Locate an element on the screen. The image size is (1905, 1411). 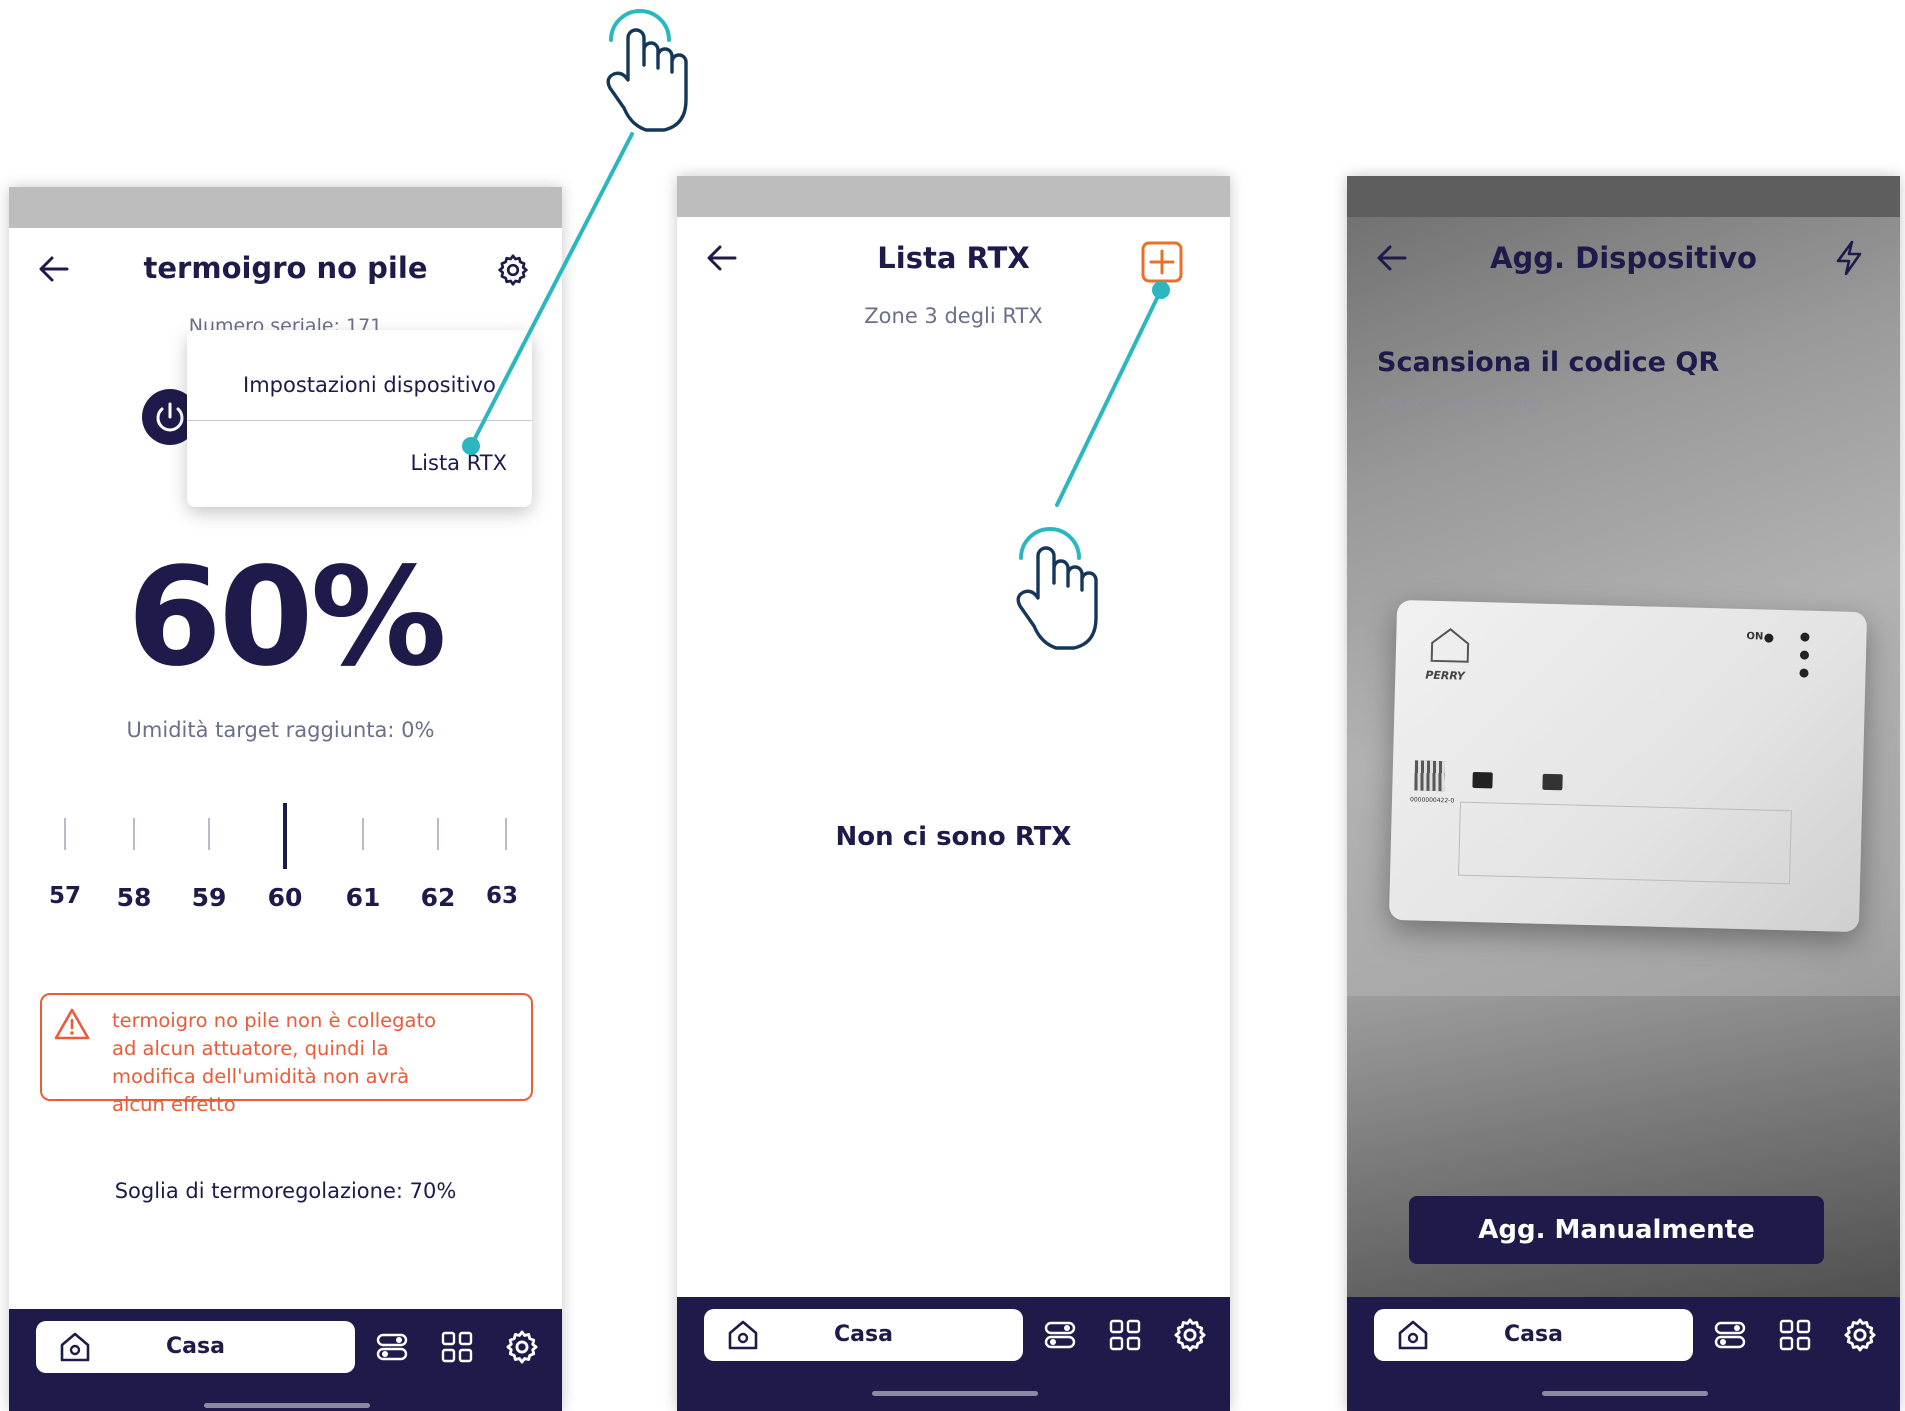
add-manually-label: Agg. Manualmente is located at coordinates (1616, 1230).